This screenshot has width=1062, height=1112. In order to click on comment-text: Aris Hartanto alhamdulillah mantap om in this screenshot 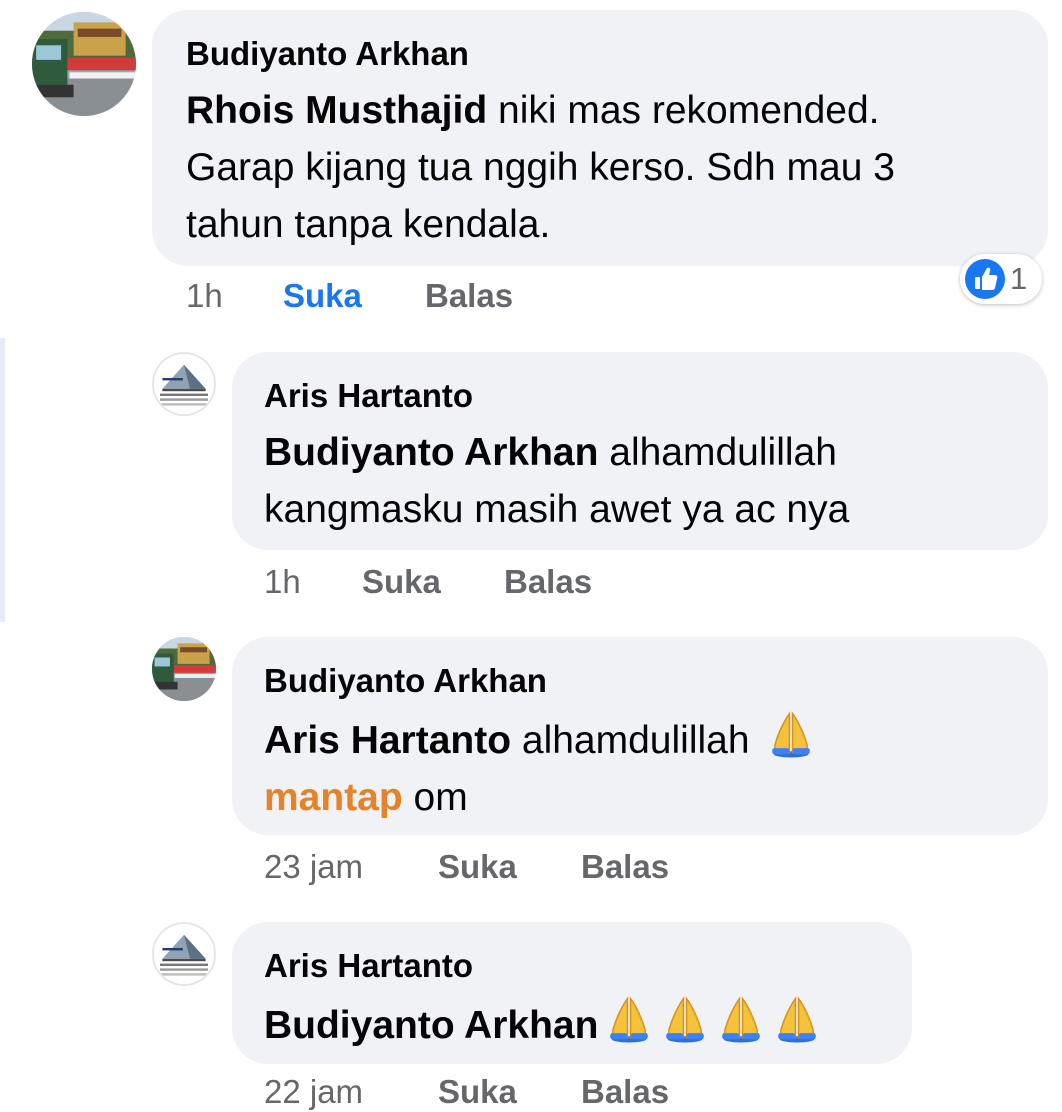, I will do `click(540, 767)`.